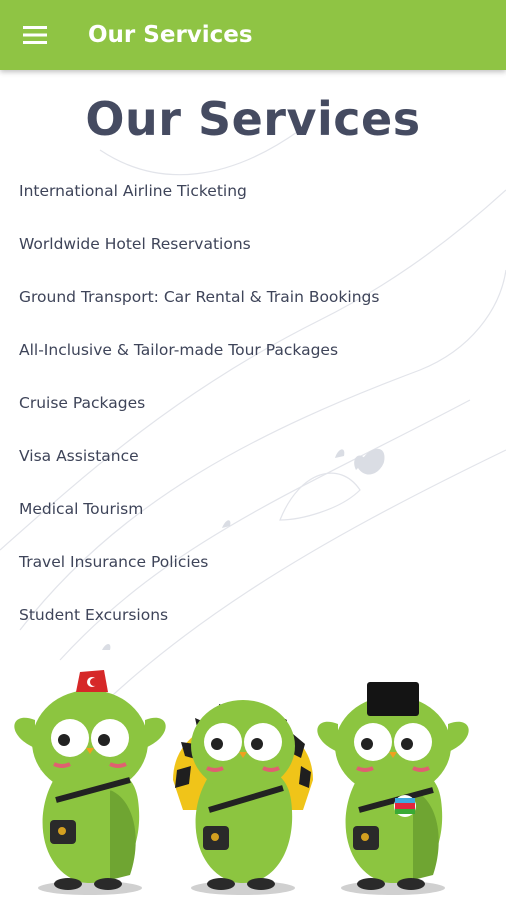  I want to click on service-item: Worldwide Hotel Reservations, so click(135, 244).